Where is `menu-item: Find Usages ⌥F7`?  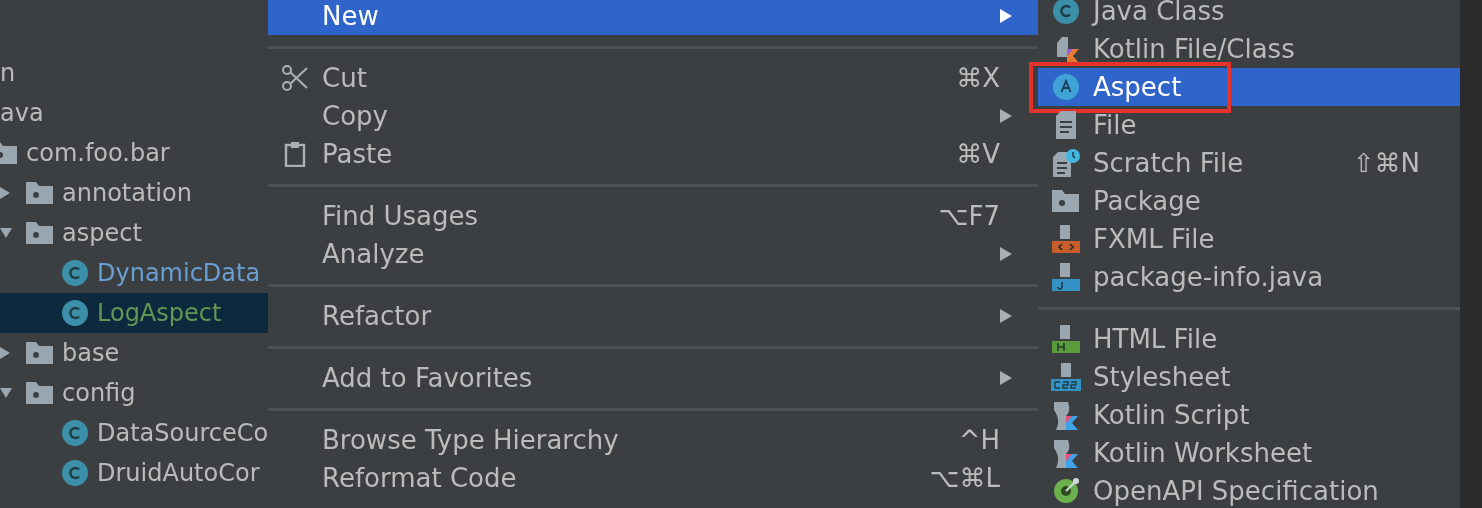
menu-item: Find Usages ⌥F7 is located at coordinates (653, 216).